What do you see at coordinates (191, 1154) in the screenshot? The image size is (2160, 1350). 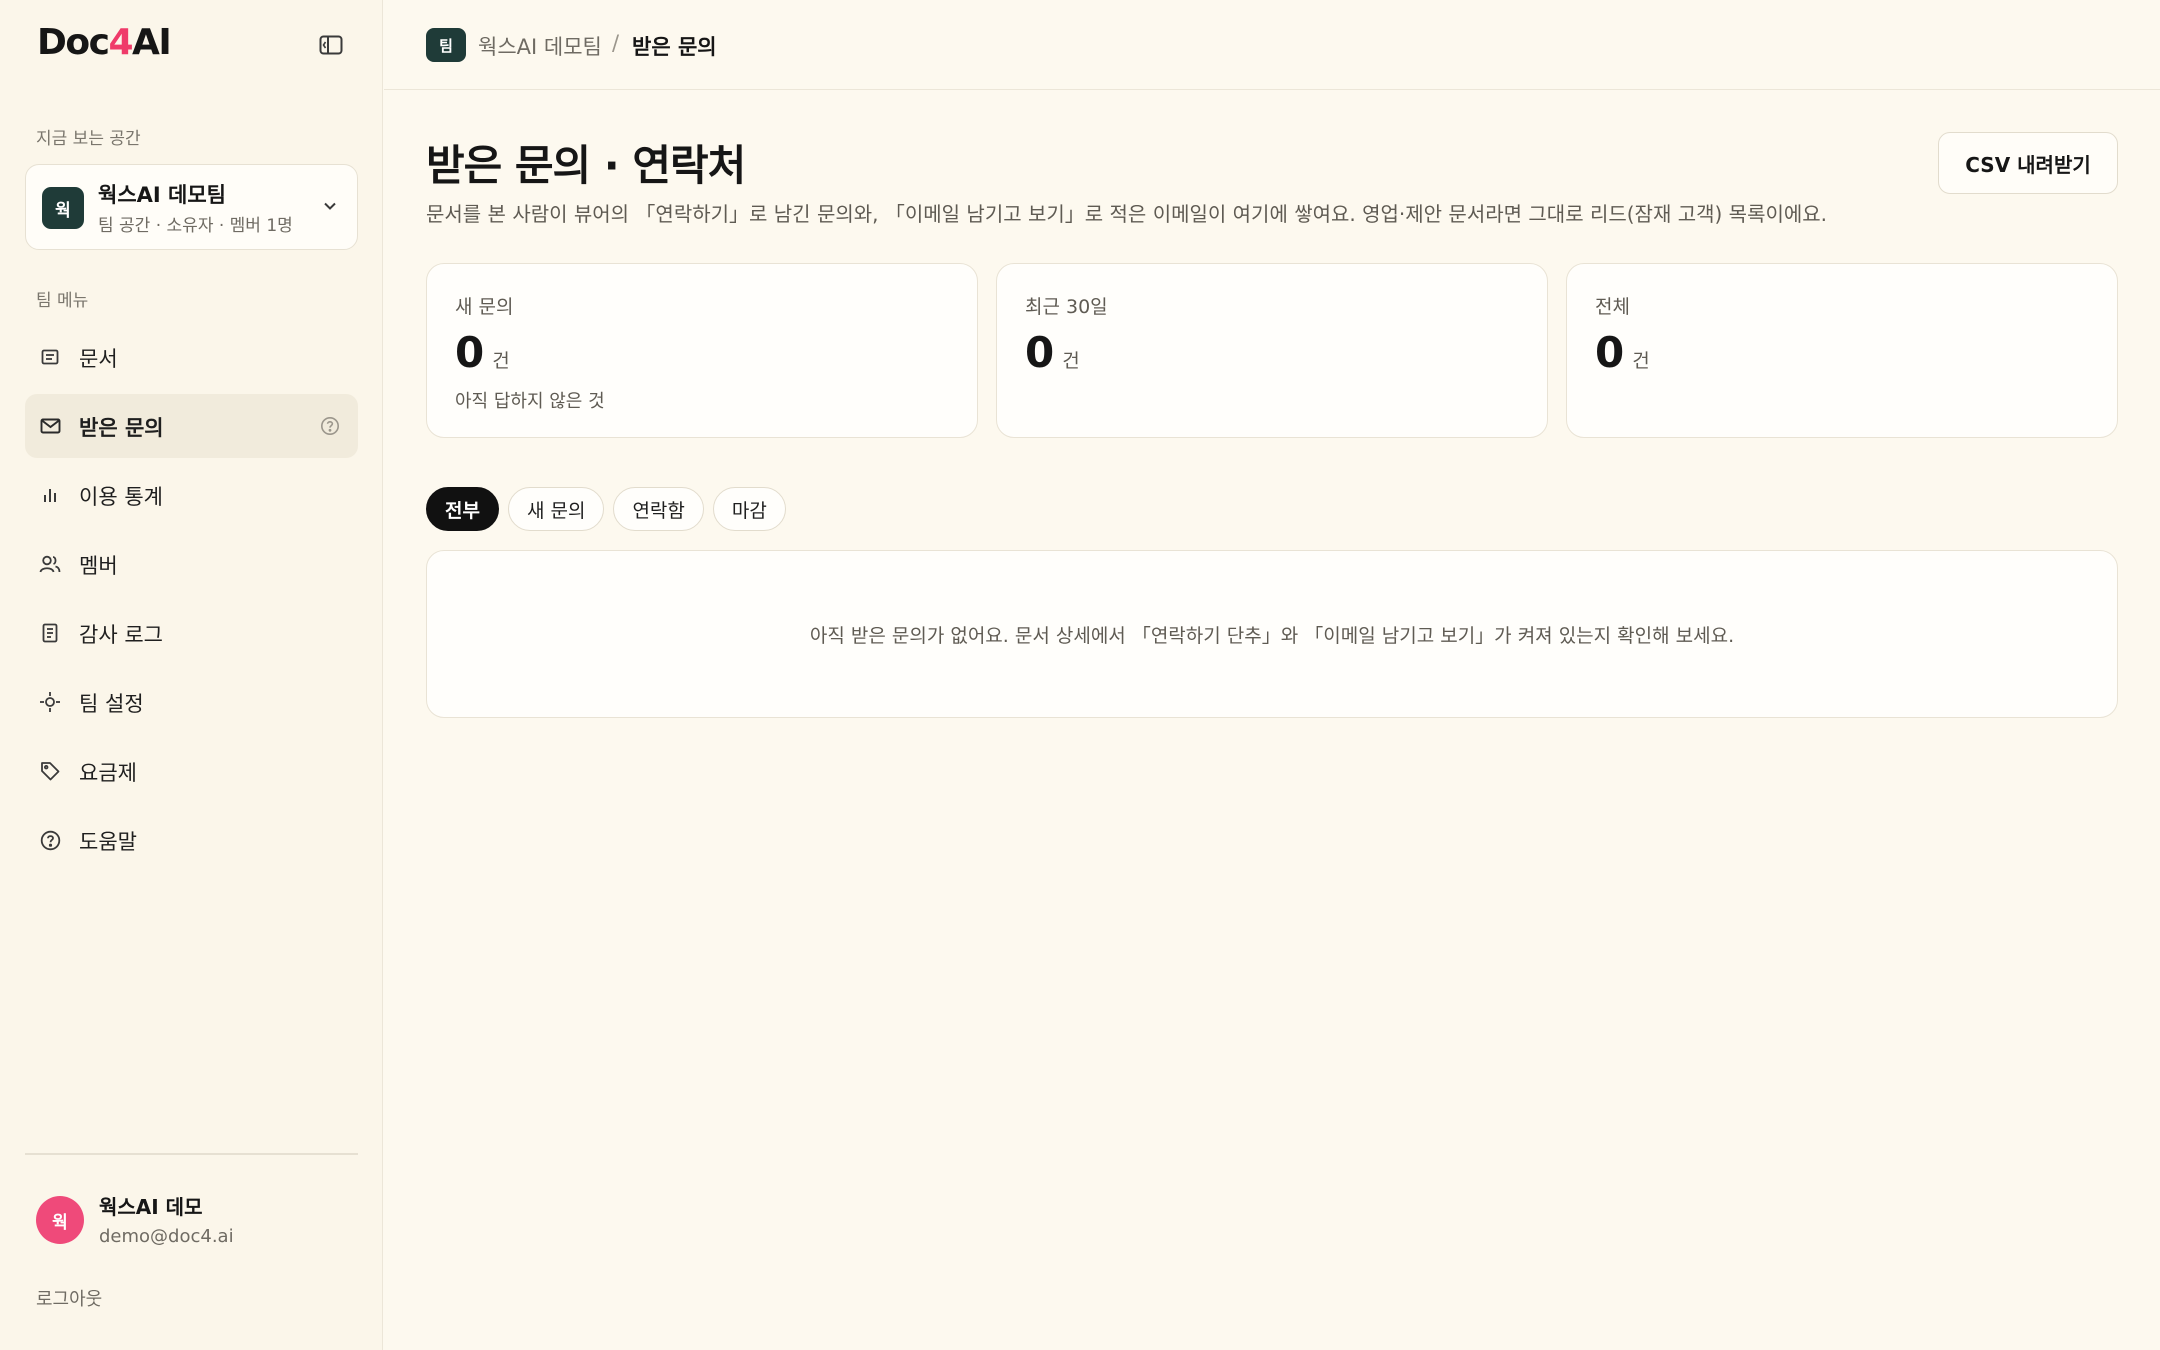 I see `sidebar-divider` at bounding box center [191, 1154].